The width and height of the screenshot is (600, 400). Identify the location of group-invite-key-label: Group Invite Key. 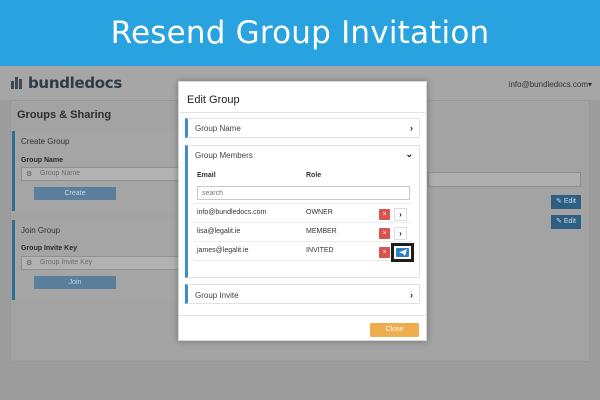
(49, 248).